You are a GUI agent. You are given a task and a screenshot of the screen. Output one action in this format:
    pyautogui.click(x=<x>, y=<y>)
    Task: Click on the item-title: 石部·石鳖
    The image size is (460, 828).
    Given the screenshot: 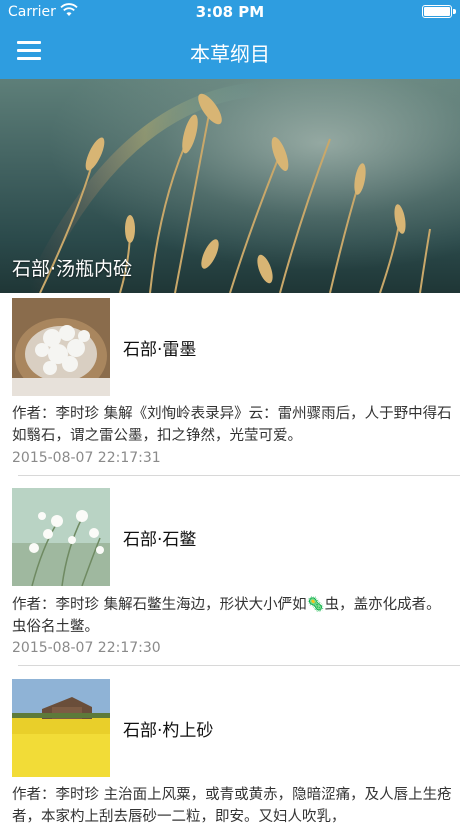 What is the action you would take?
    pyautogui.click(x=160, y=540)
    